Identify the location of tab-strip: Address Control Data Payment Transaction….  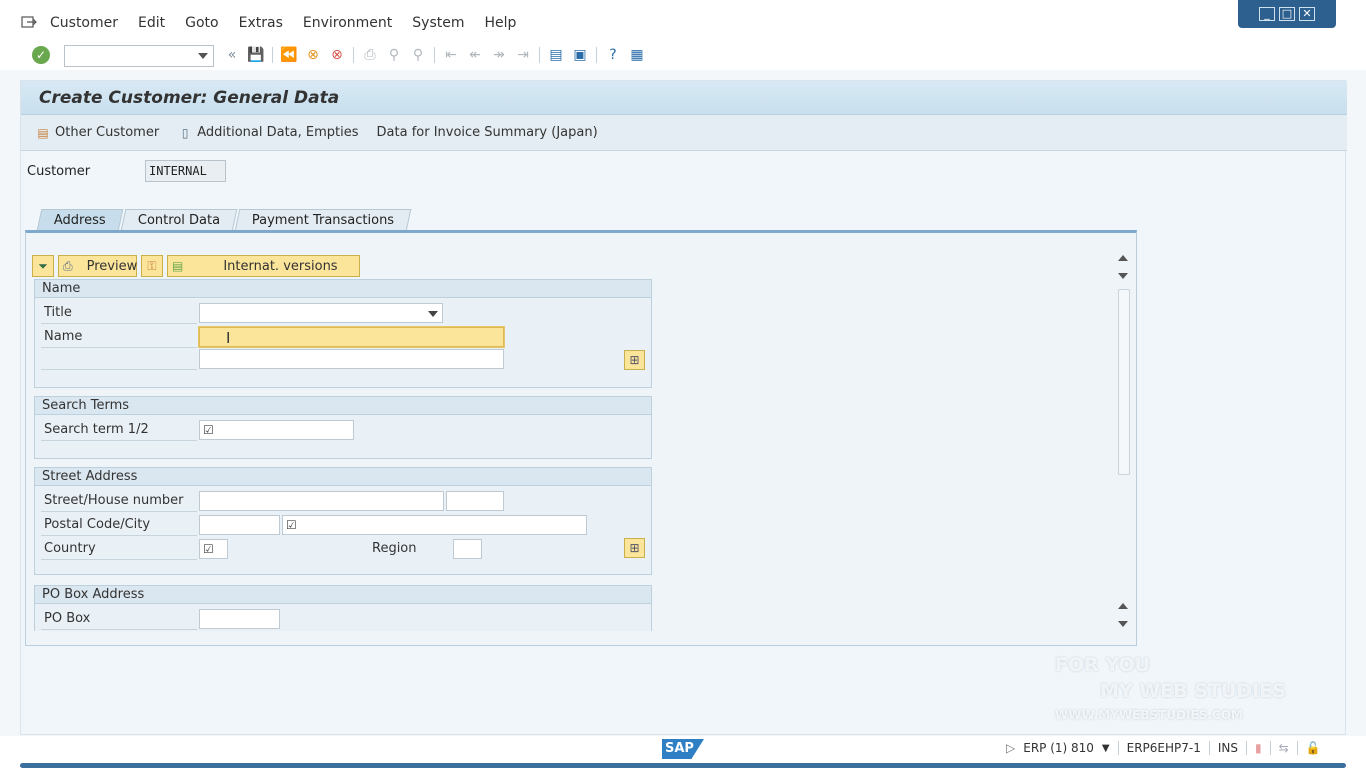
(224, 220).